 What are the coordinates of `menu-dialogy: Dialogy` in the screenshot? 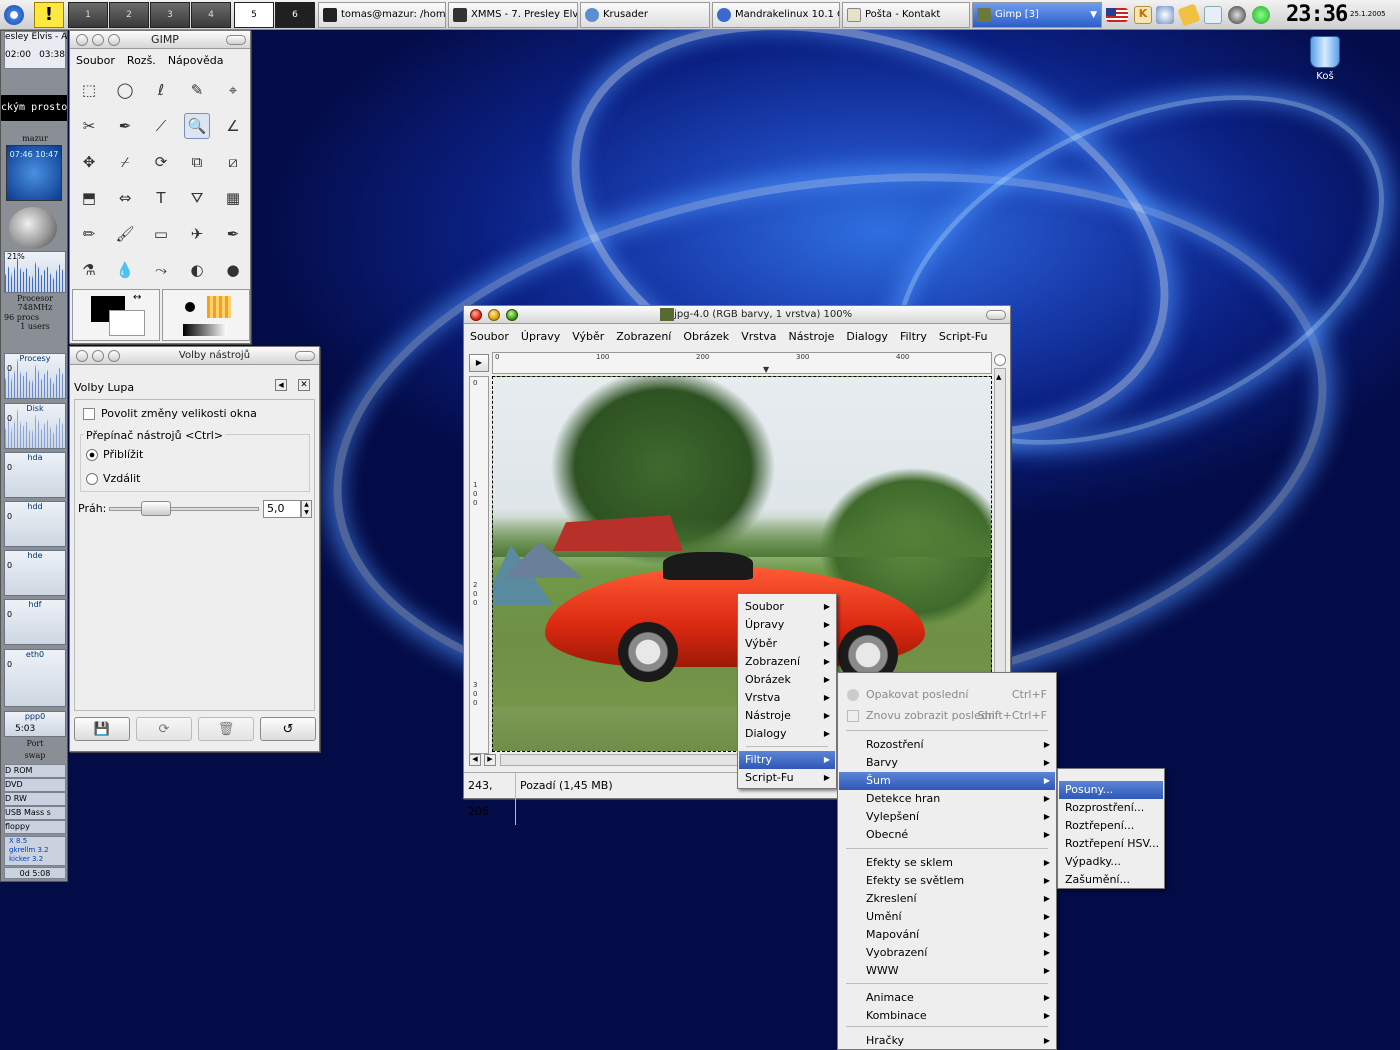 It's located at (867, 336).